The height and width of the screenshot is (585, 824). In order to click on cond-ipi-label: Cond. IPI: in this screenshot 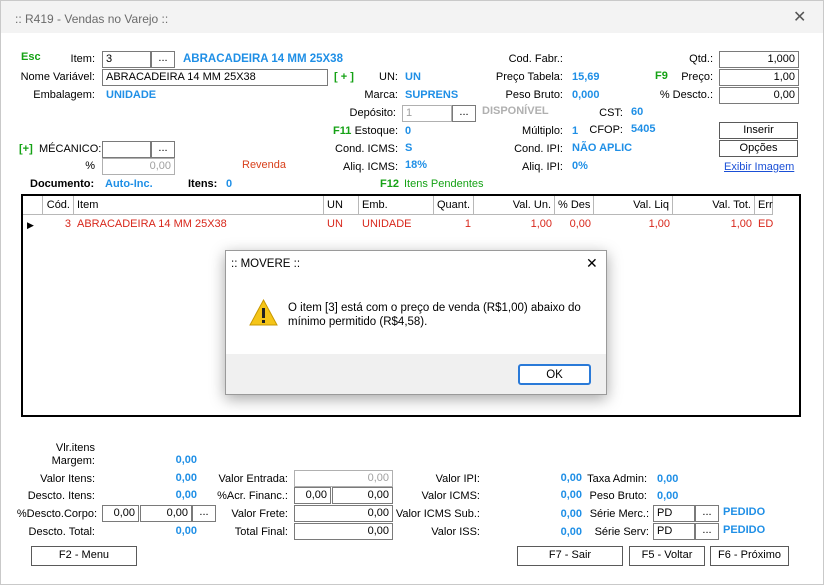, I will do `click(538, 149)`.